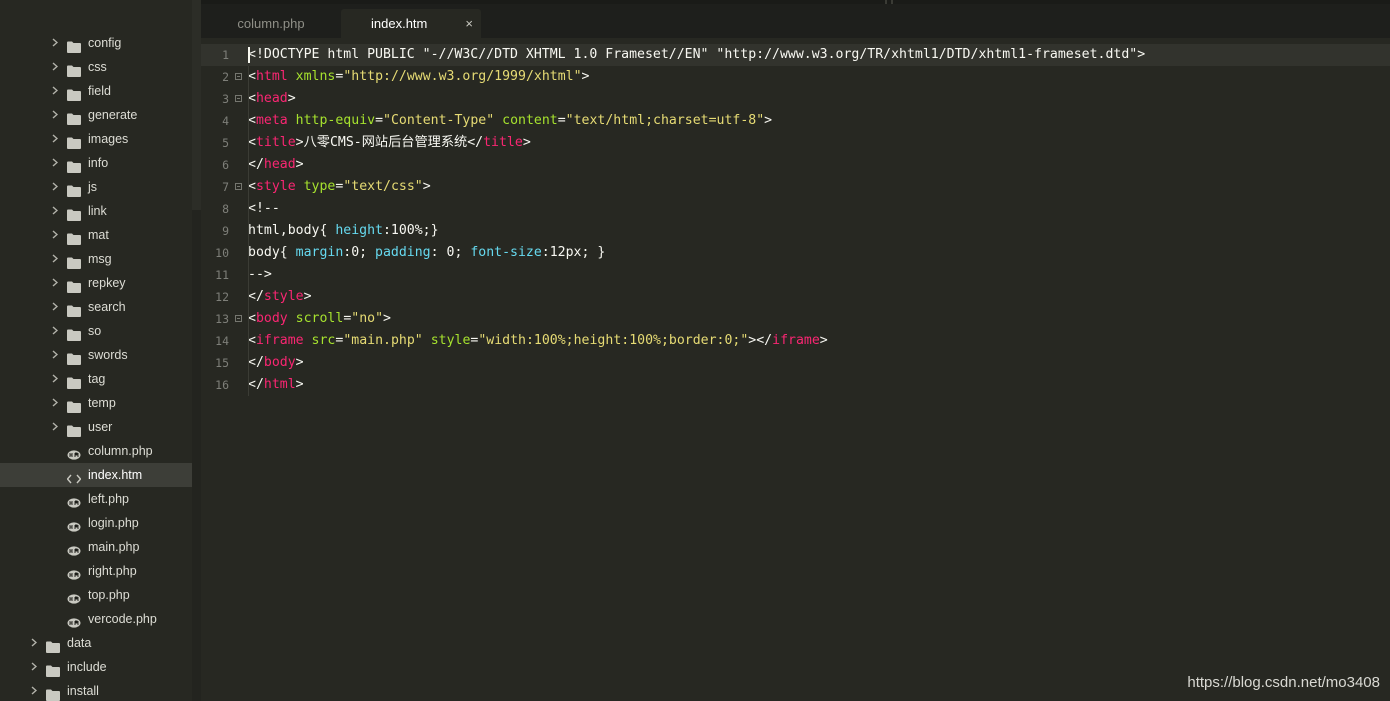 This screenshot has height=701, width=1390. Describe the element at coordinates (96, 67) in the screenshot. I see `folder-item: css` at that location.